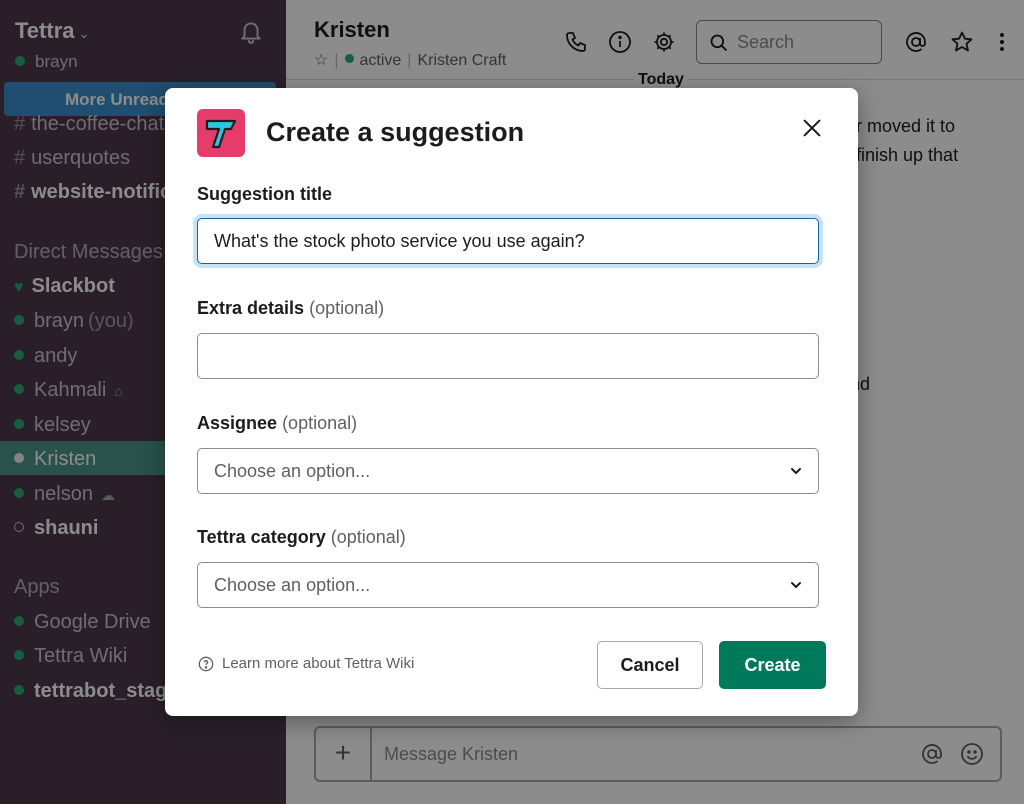  I want to click on learn-more-label: Learn more about Tettra Wiki, so click(318, 663).